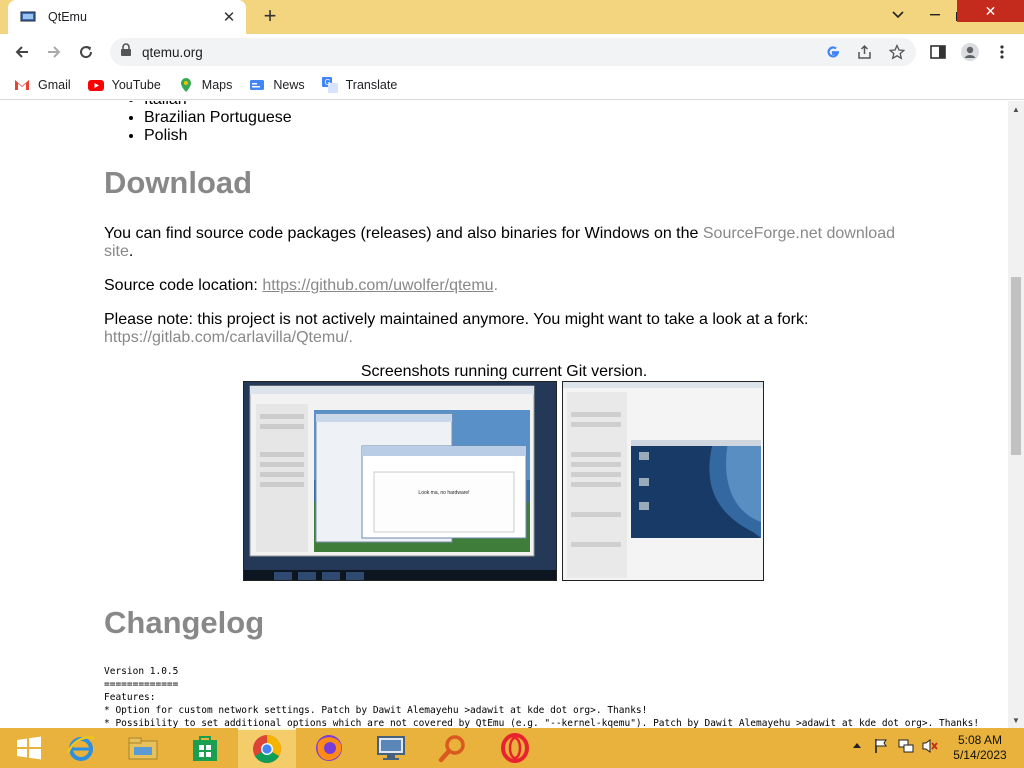 This screenshot has width=1024, height=768. I want to click on forward-arrow-icon, so click(54, 52).